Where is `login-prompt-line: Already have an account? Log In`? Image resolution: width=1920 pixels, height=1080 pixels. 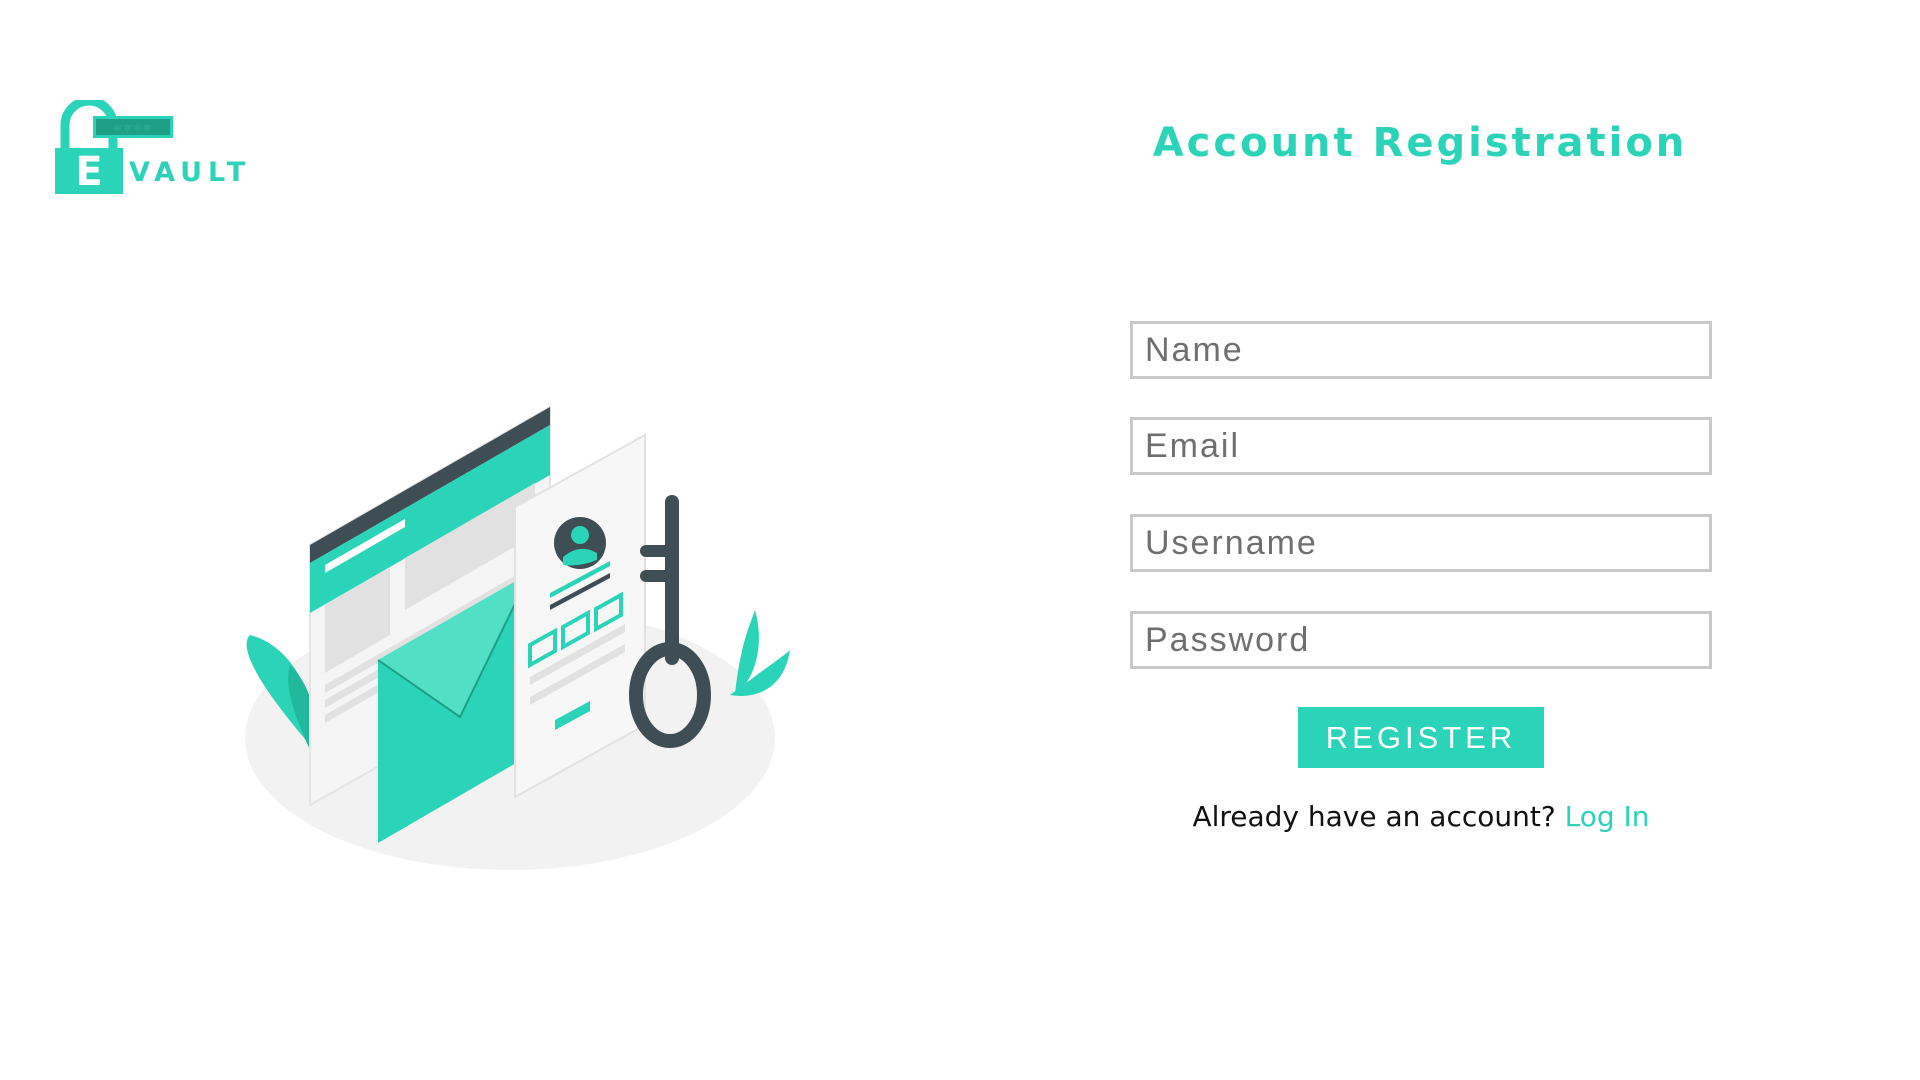 login-prompt-line: Already have an account? Log In is located at coordinates (1421, 816).